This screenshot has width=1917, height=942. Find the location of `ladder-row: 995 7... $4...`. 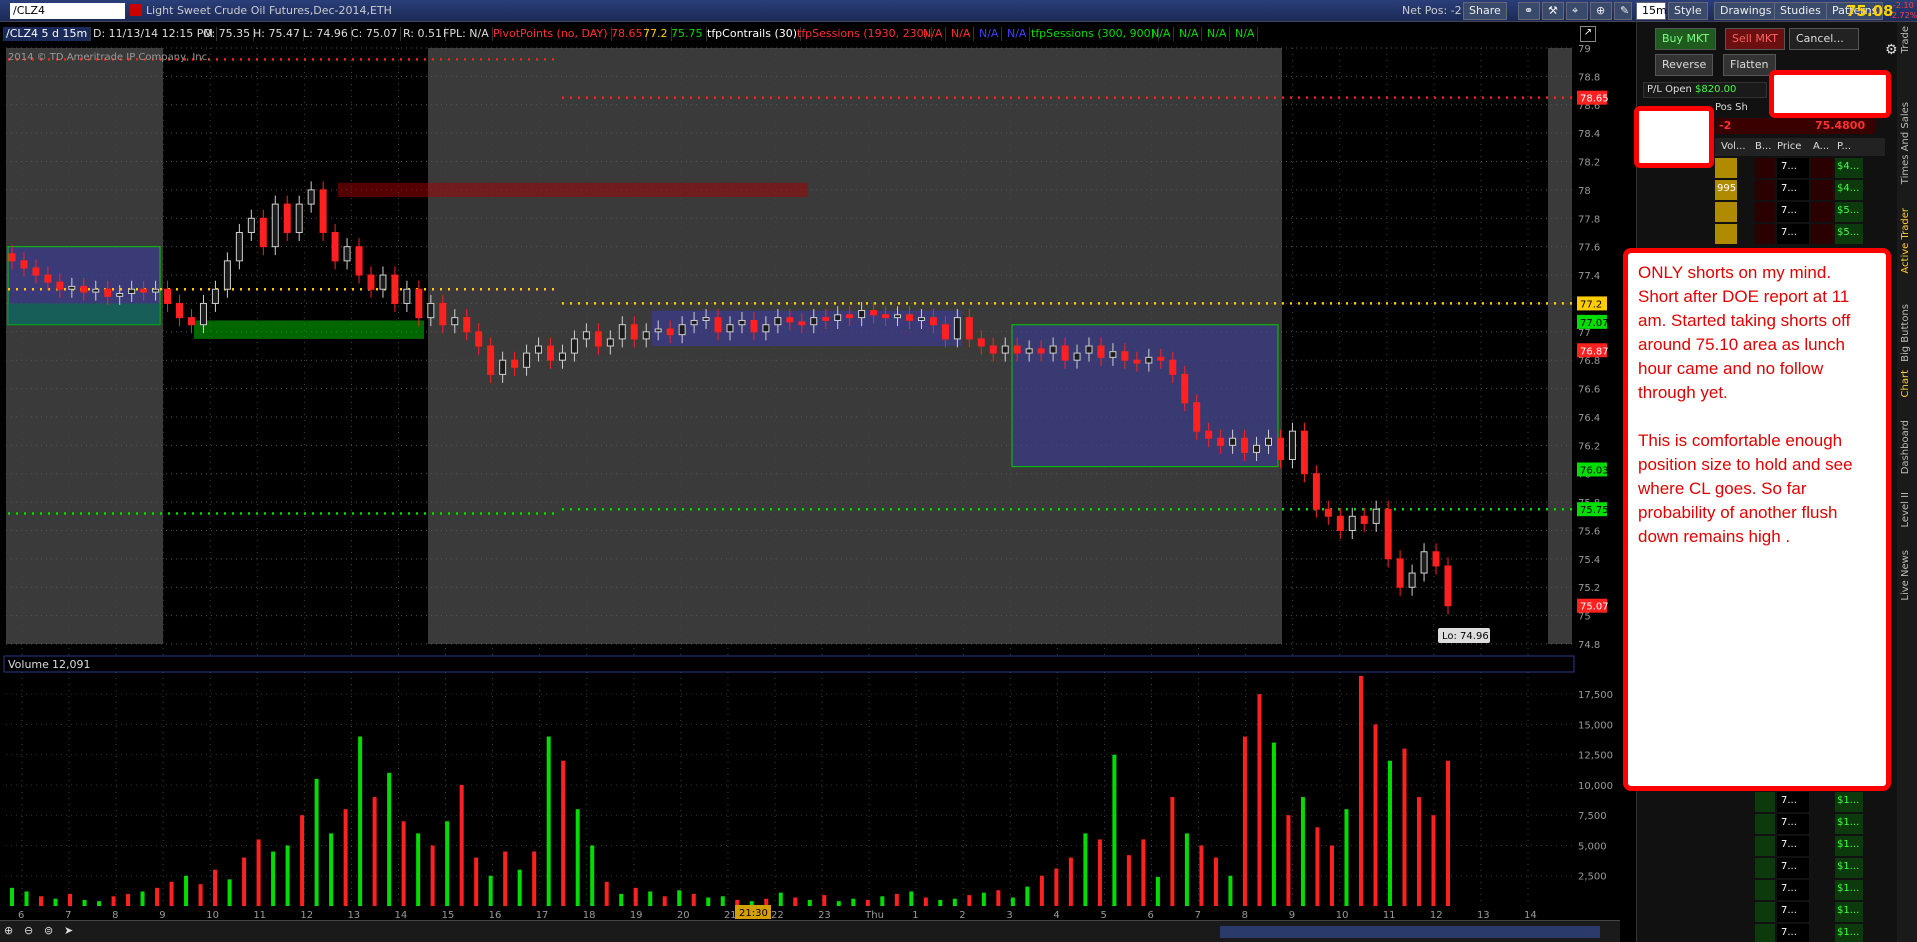

ladder-row: 995 7... $4... is located at coordinates (1800, 190).